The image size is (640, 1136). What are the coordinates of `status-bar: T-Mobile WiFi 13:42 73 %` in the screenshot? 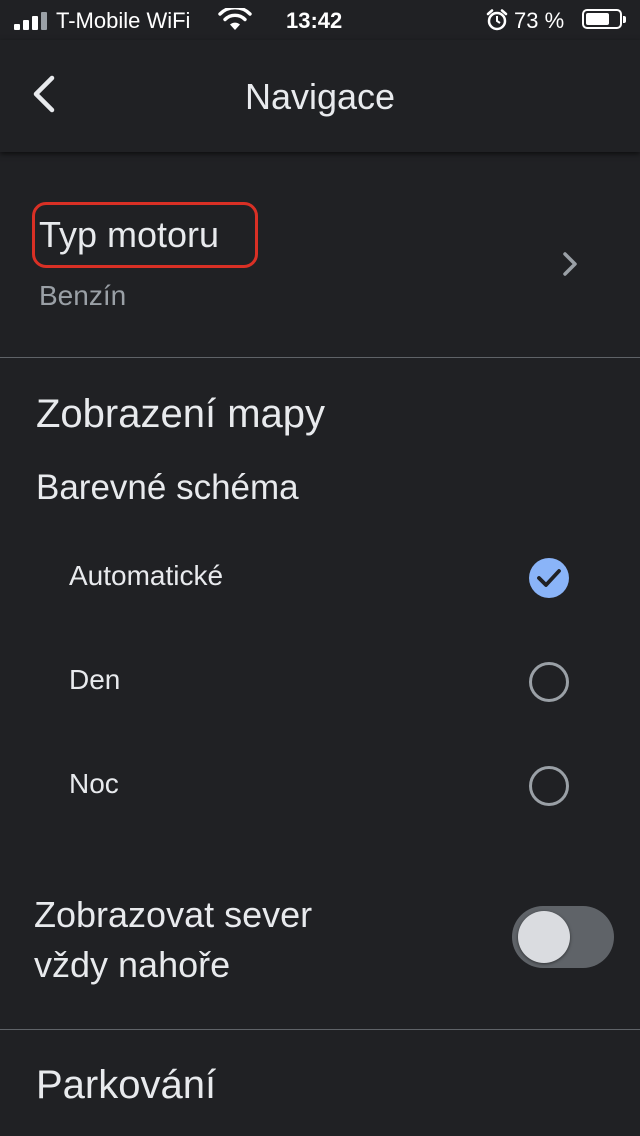 It's located at (320, 20).